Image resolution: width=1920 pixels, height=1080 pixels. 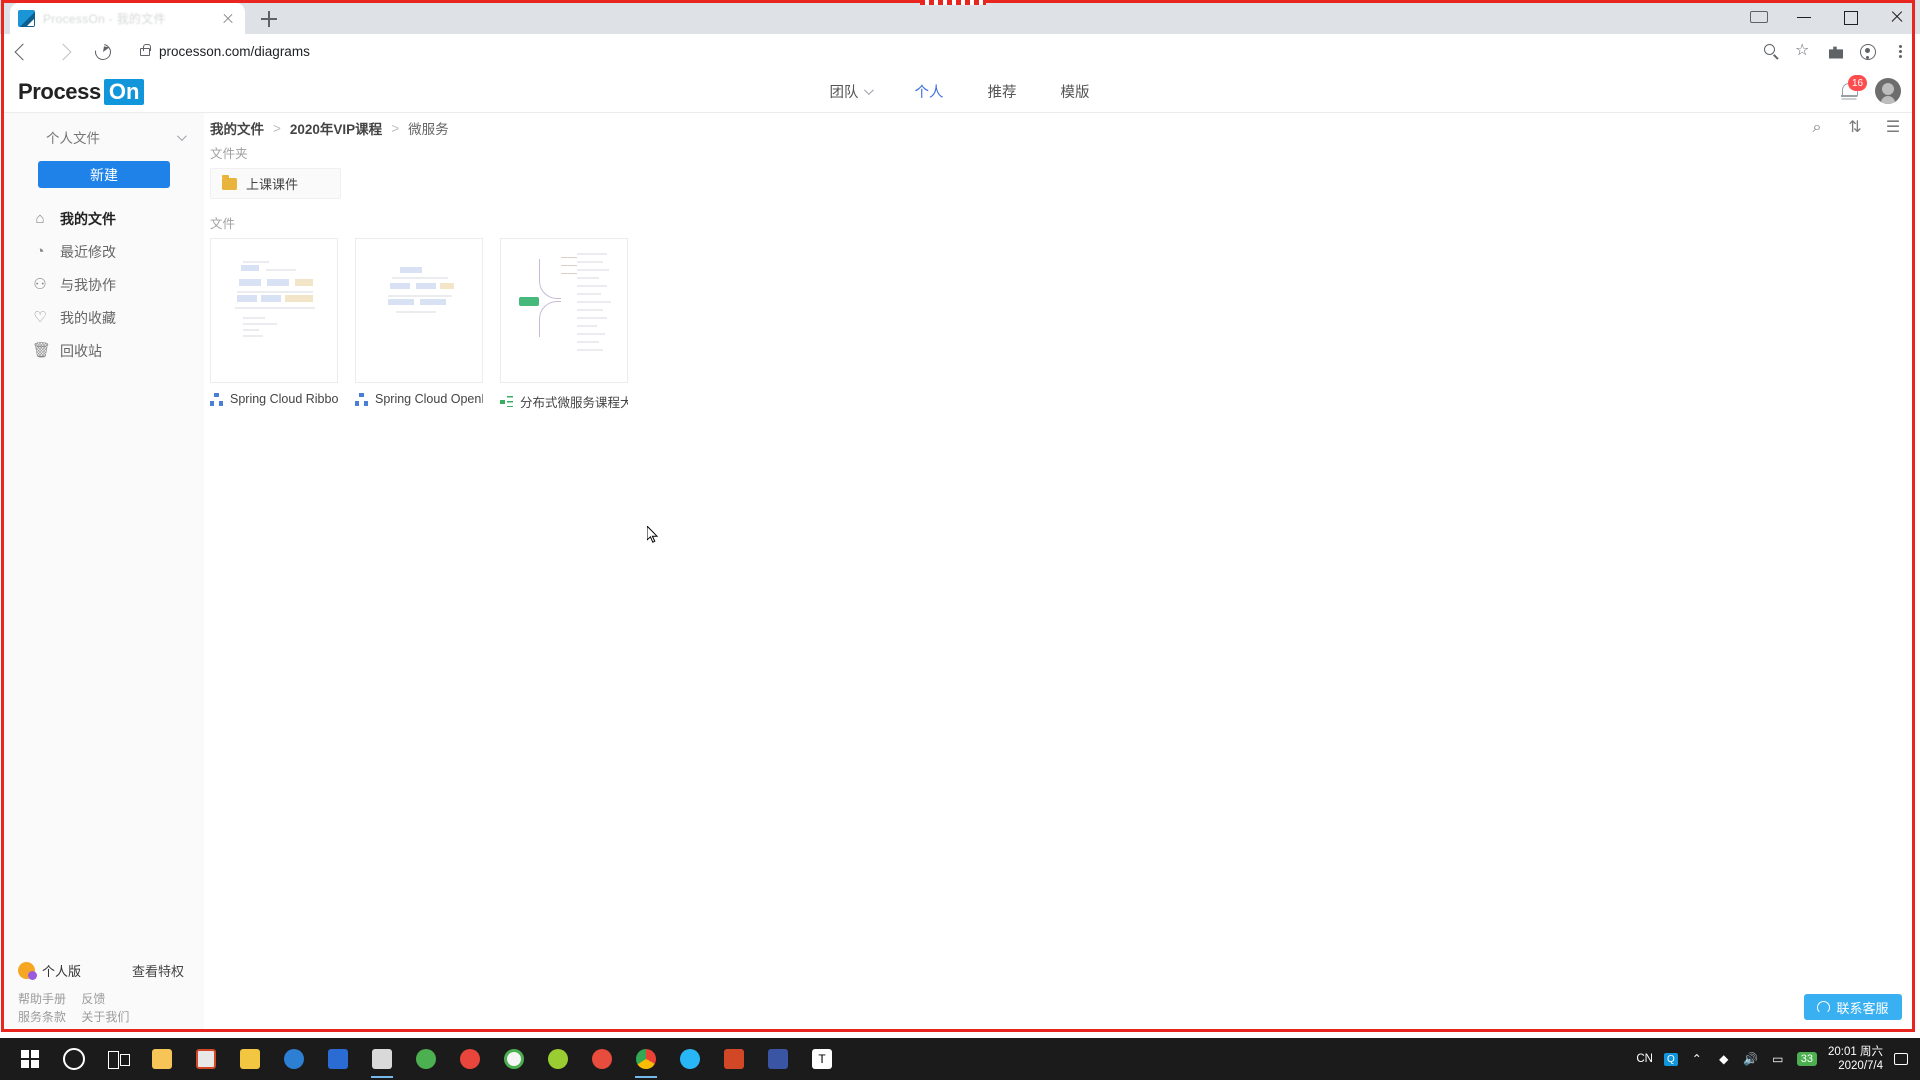 What do you see at coordinates (1805, 17) in the screenshot?
I see `minimize-button` at bounding box center [1805, 17].